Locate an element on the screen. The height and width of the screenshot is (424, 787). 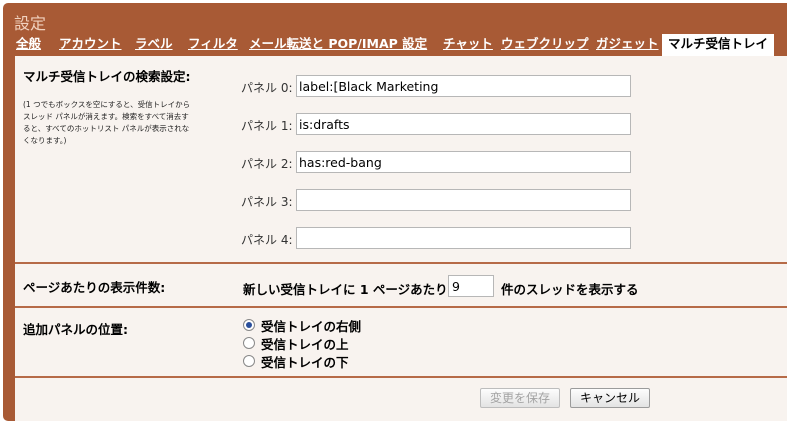
position-option-top: 受信トレイの上 is located at coordinates (296, 343).